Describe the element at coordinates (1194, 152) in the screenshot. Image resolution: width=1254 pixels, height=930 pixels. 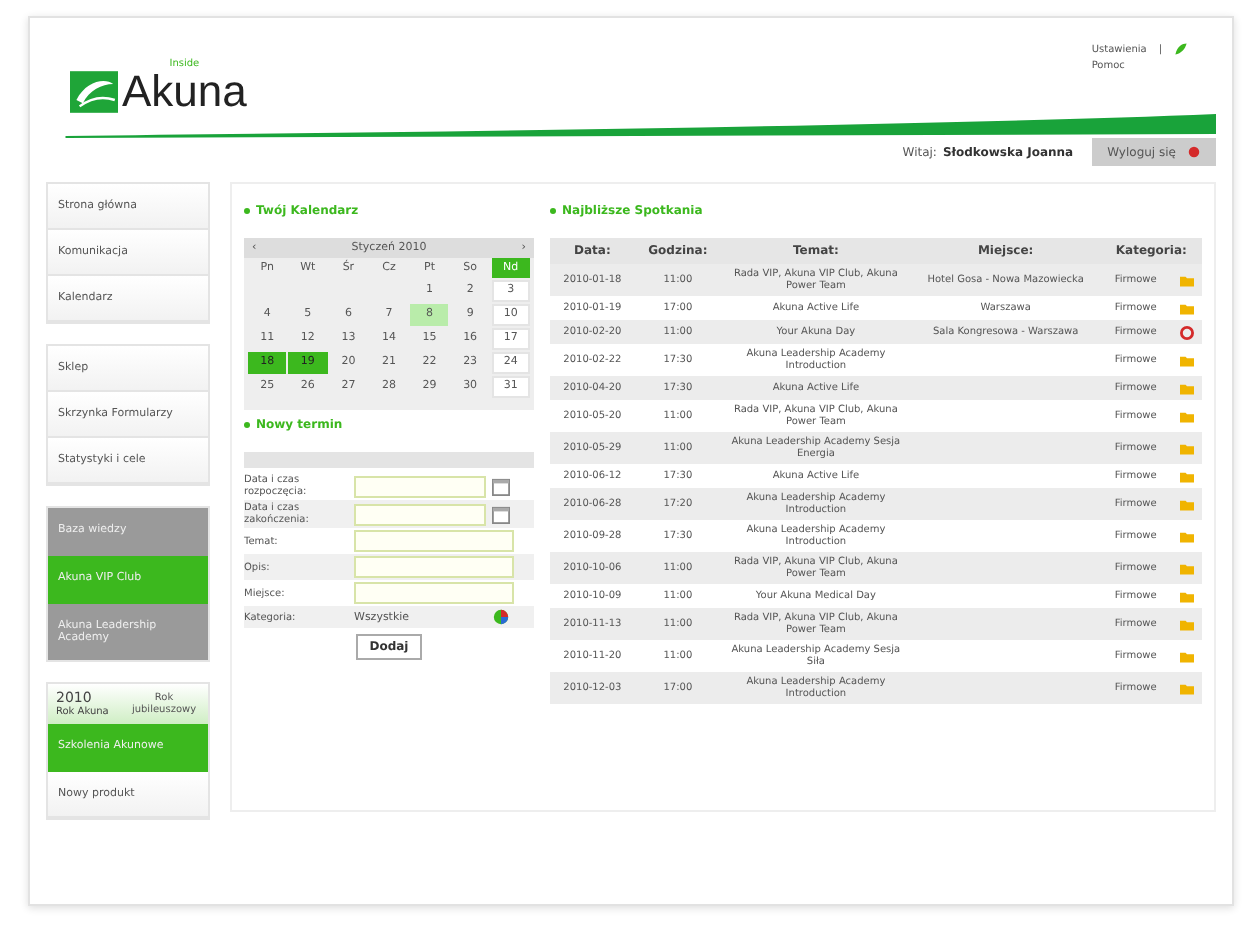
I see `power-icon` at that location.